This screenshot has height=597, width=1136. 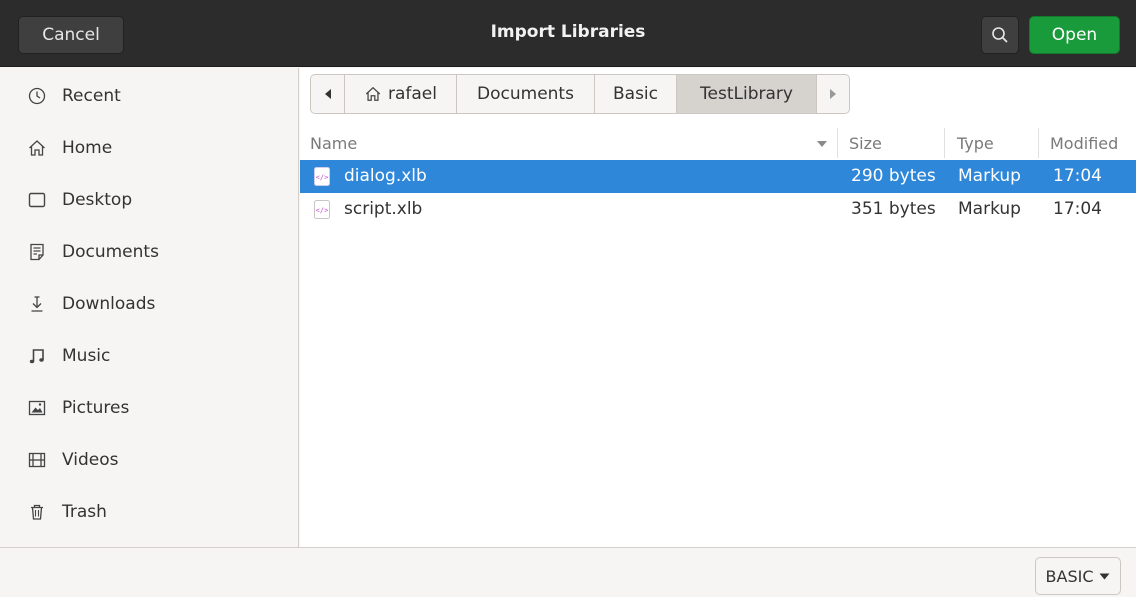 I want to click on videos-icon, so click(x=37, y=460).